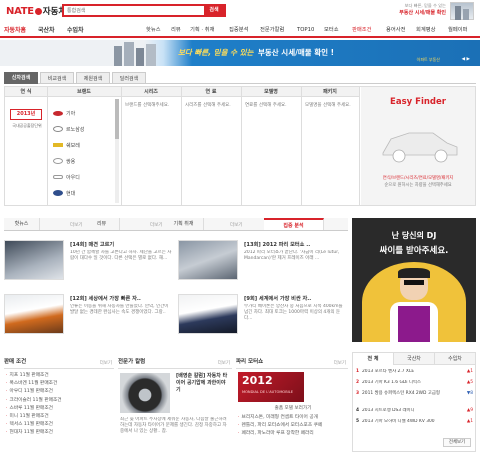 This screenshot has height=456, width=480. Describe the element at coordinates (151, 92) in the screenshot. I see `finder-col-series: 시리즈` at that location.